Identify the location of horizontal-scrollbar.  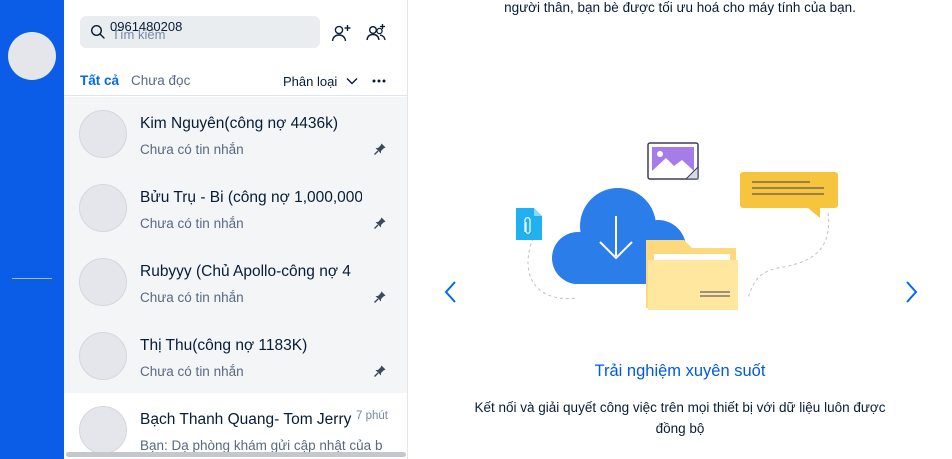
(236, 454).